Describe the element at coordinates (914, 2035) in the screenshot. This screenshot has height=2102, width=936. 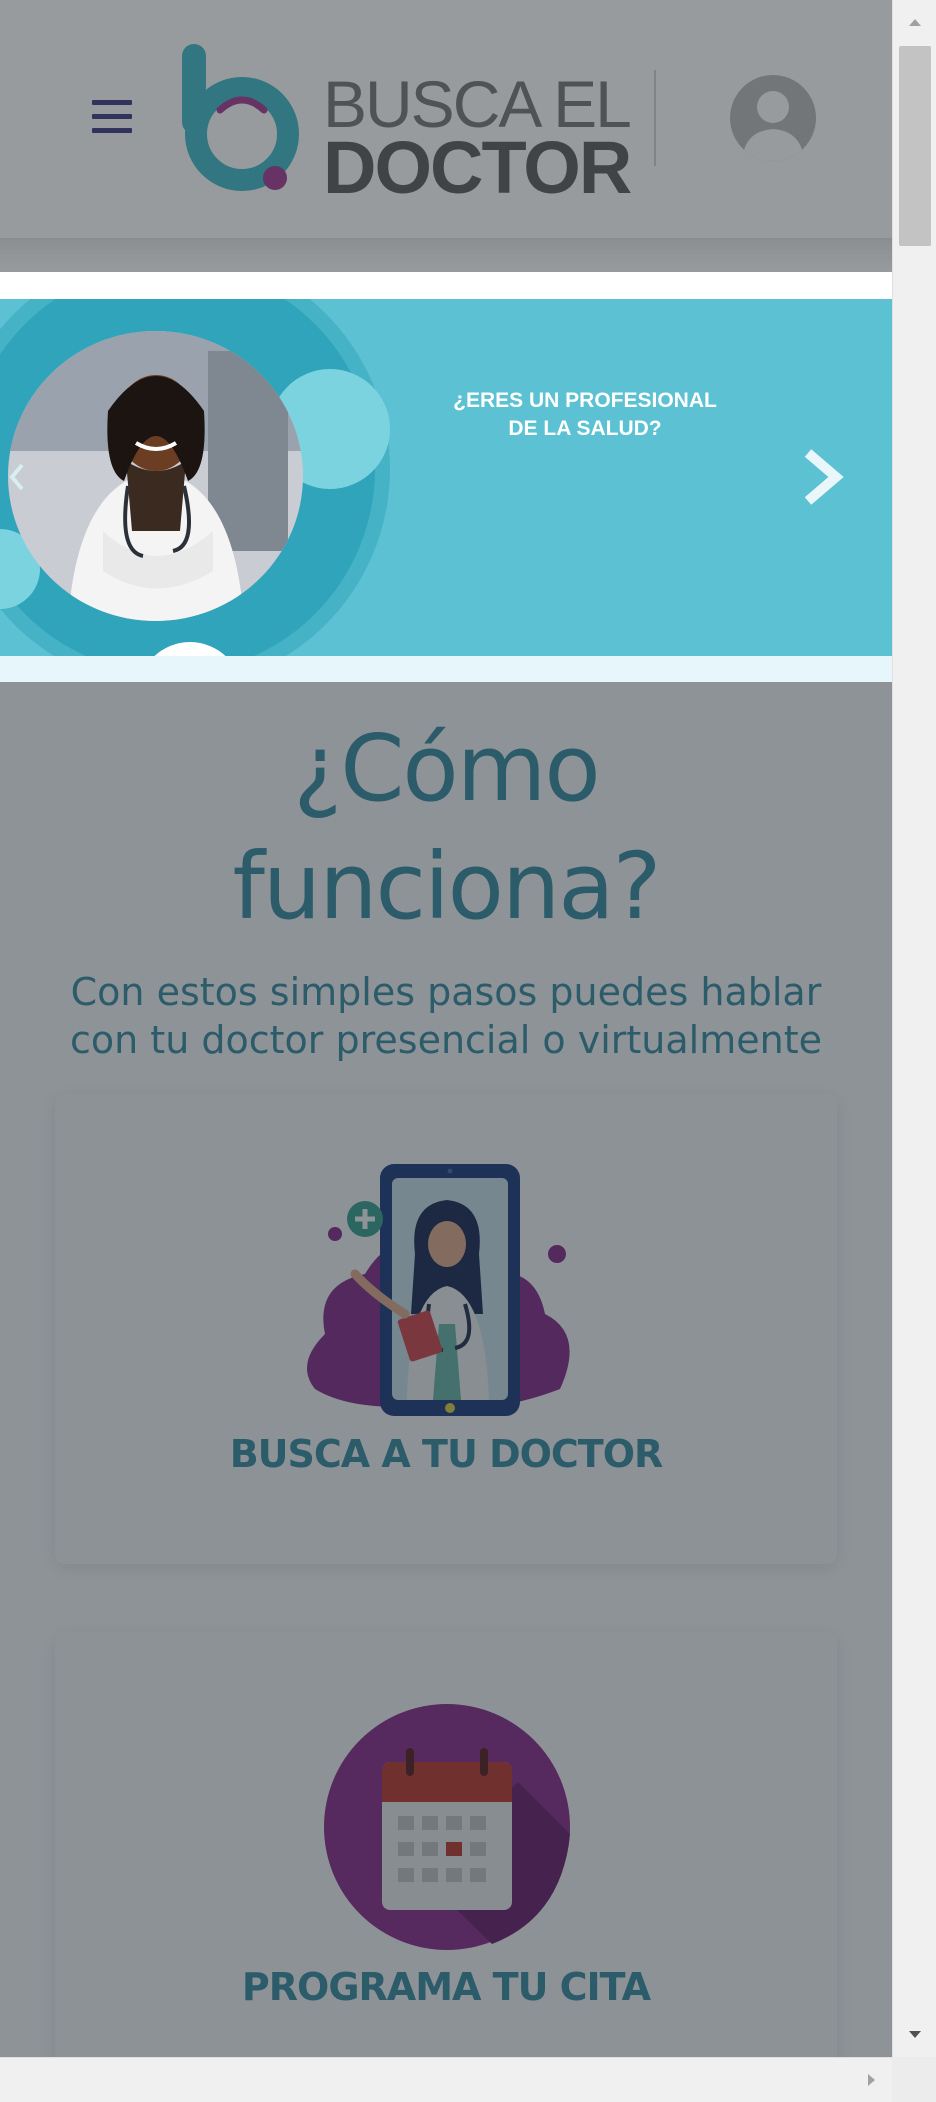
I see `scroll-down-icon` at that location.